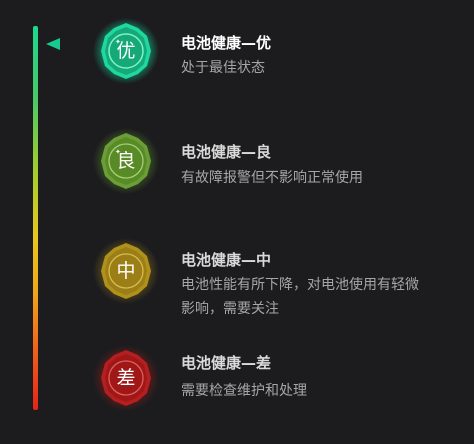  I want to click on poor-badge-icon: 差, so click(126, 378).